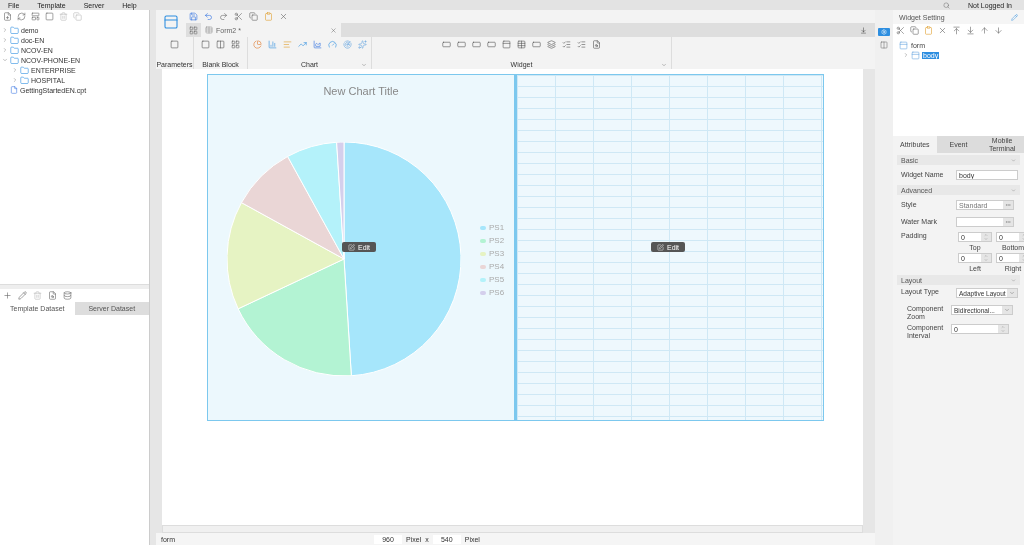  Describe the element at coordinates (551, 44) in the screenshot. I see `tree-widget-icon` at that location.